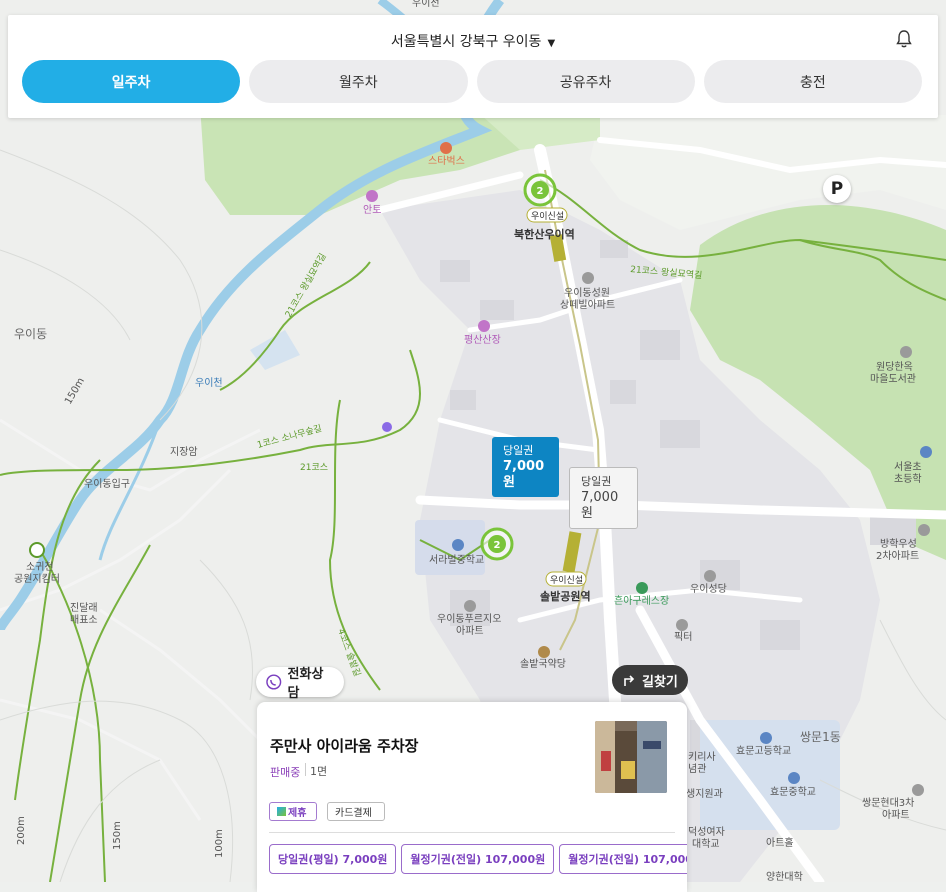 Image resolution: width=946 pixels, height=892 pixels. I want to click on top-panel: 서울특별시 강북구 우이동 ▼ 일주차 월주차 공유주차 충전, so click(473, 66).